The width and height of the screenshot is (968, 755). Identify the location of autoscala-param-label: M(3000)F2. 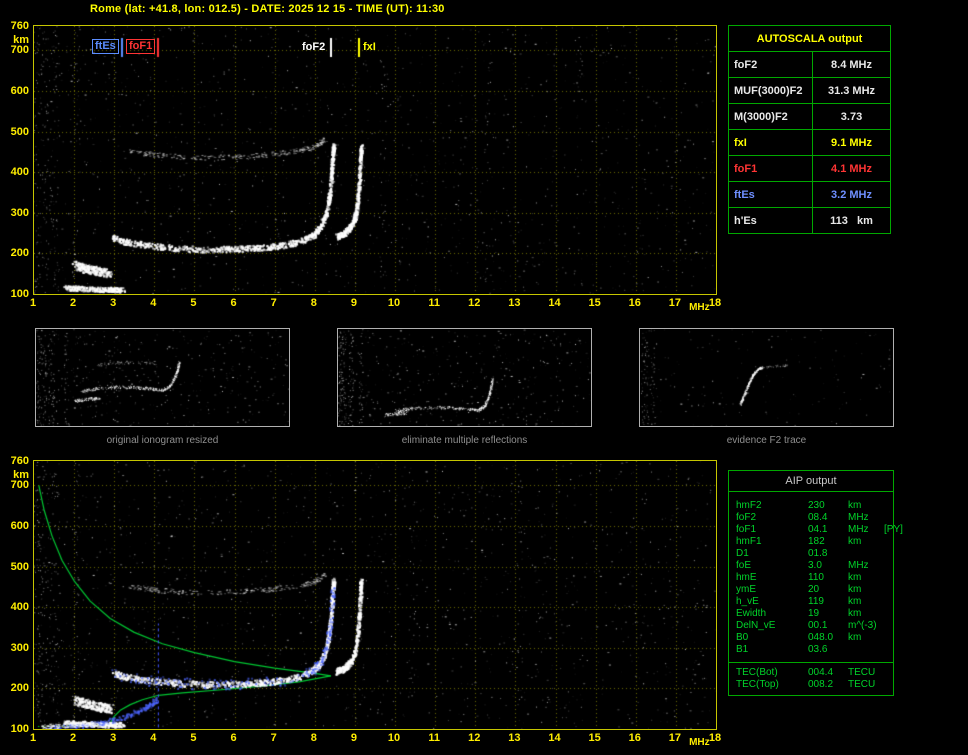
(770, 116).